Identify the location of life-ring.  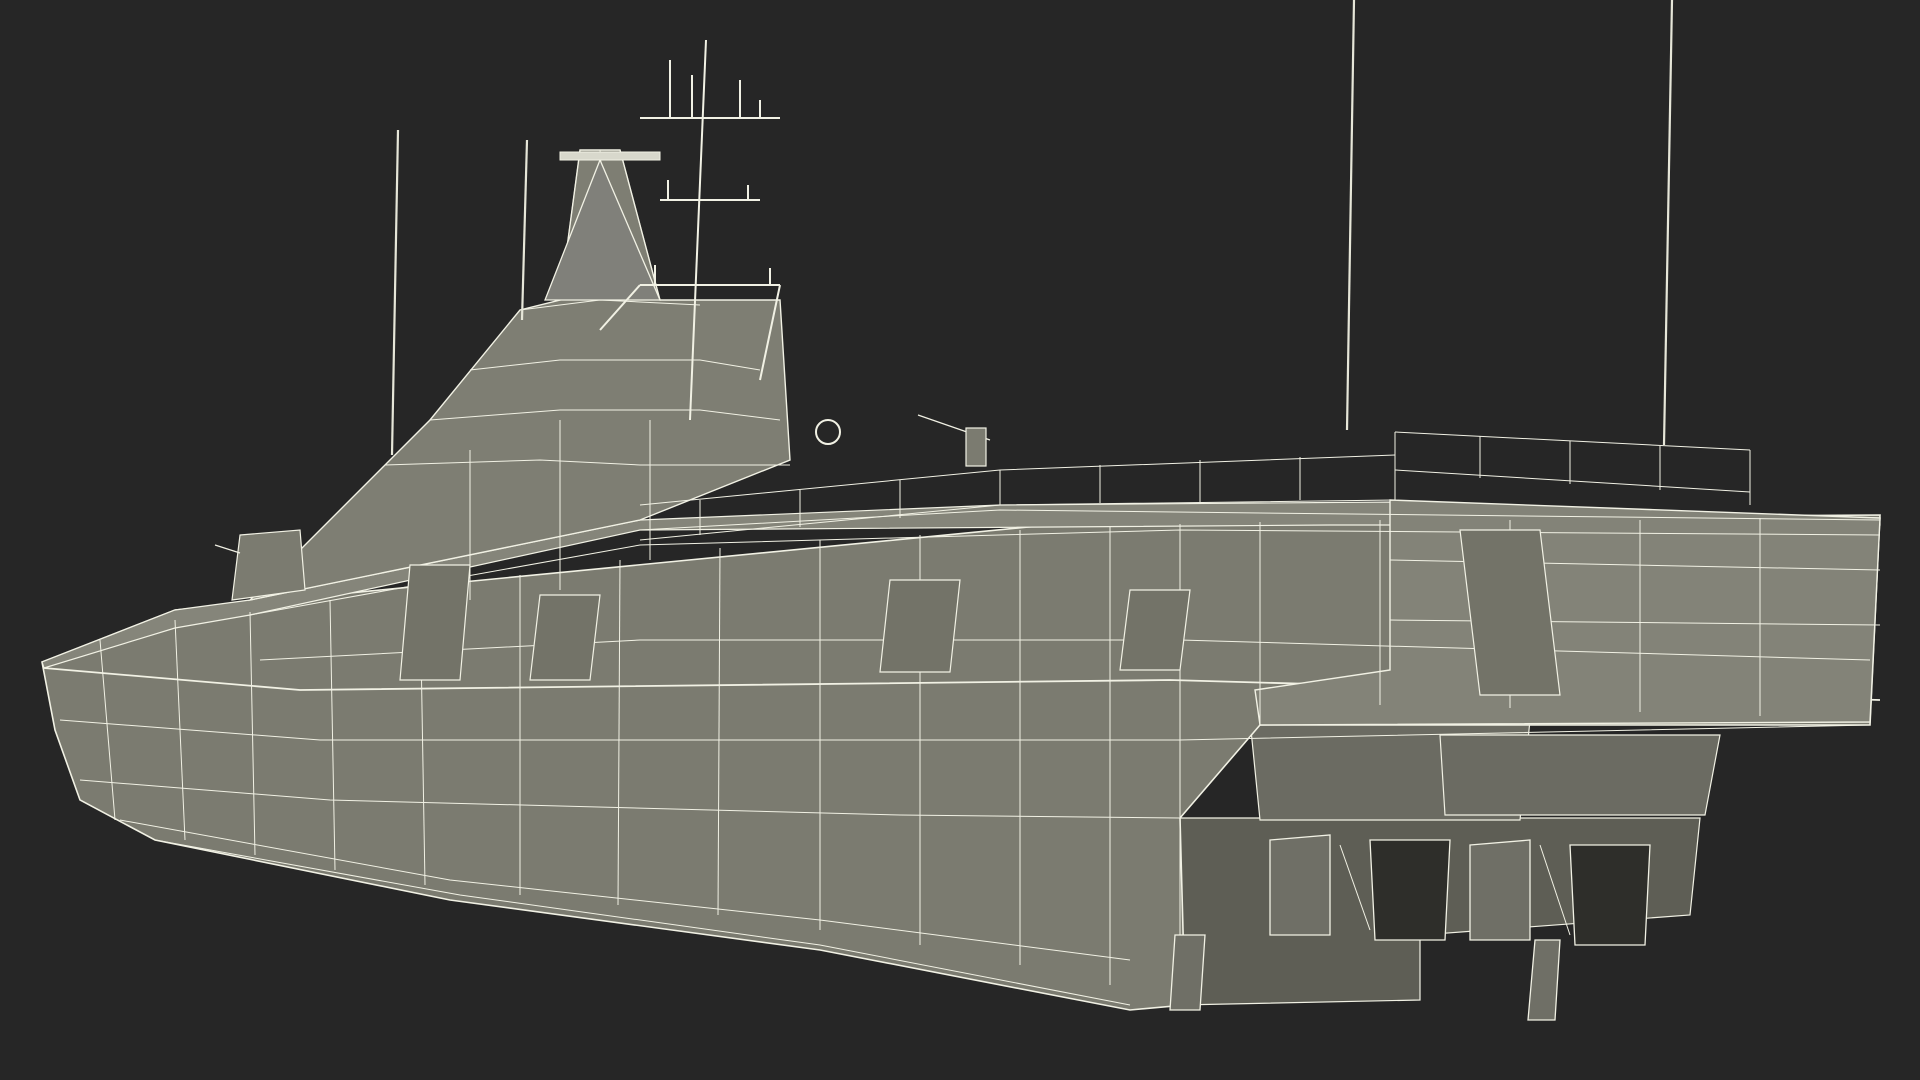
(828, 432).